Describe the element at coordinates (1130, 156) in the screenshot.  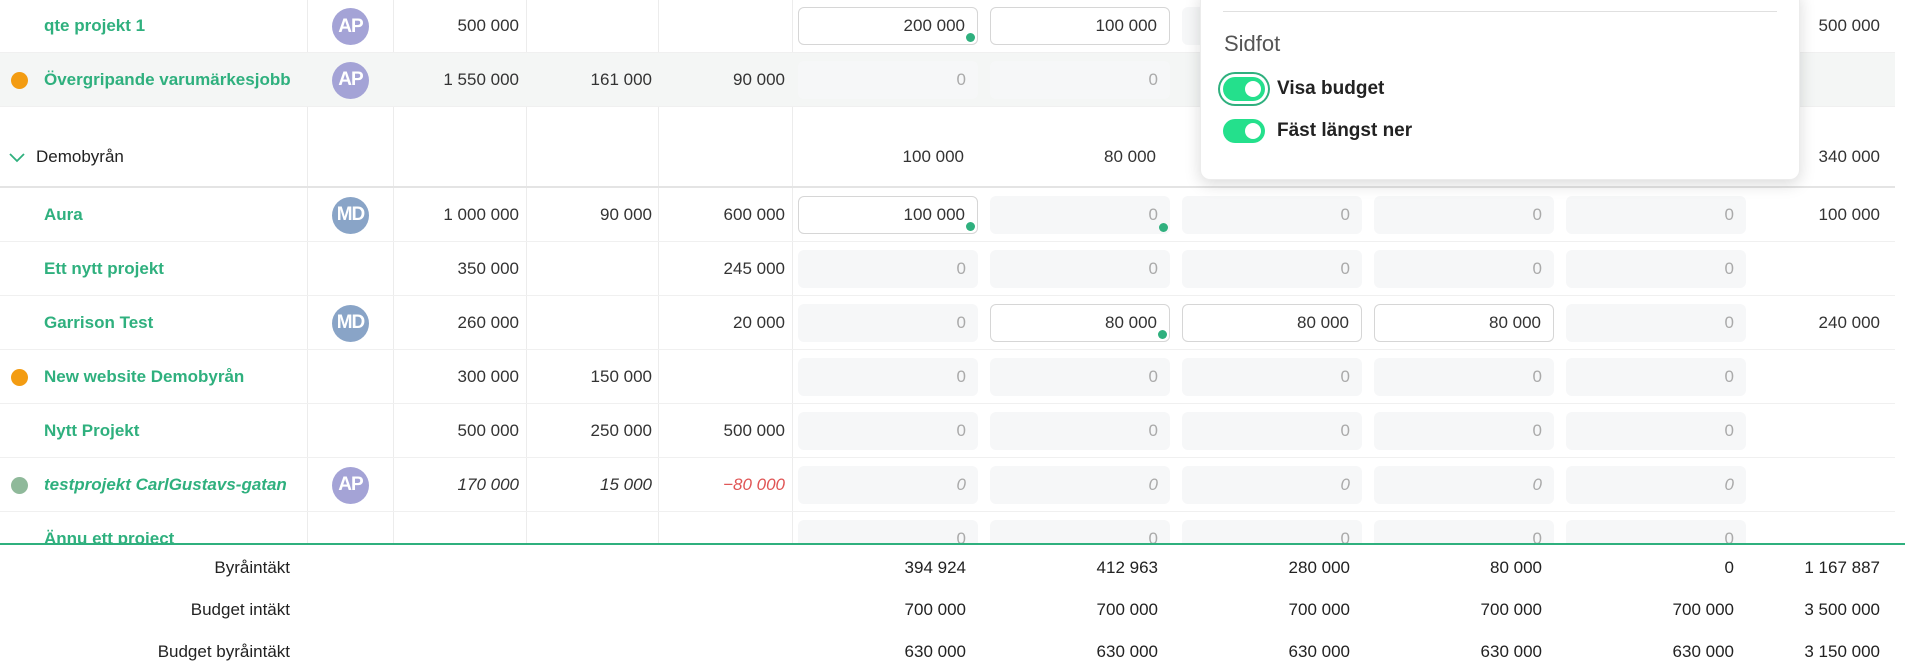
I see `group-sum: 80 000` at that location.